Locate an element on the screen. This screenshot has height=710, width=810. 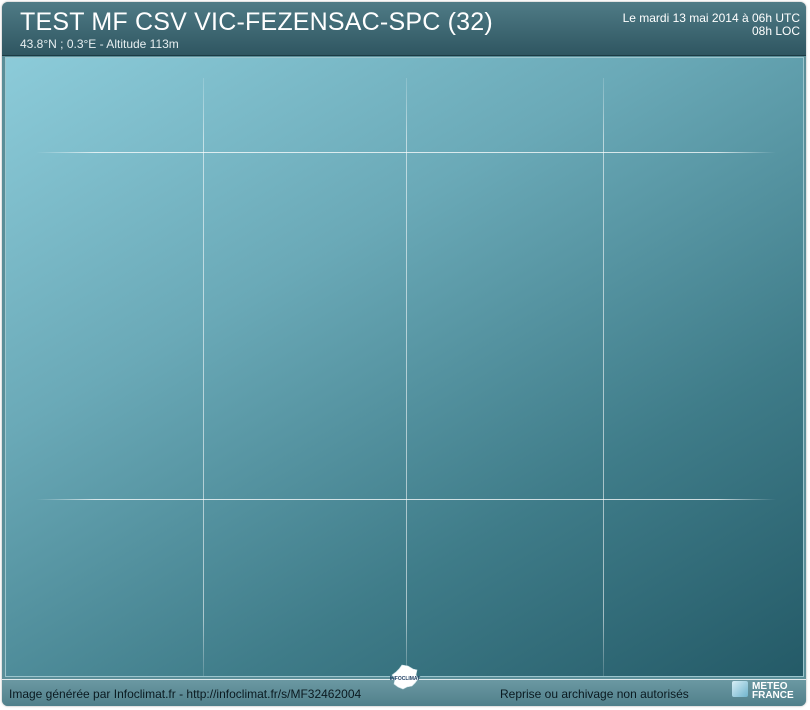
meteo-france-mark is located at coordinates (740, 689).